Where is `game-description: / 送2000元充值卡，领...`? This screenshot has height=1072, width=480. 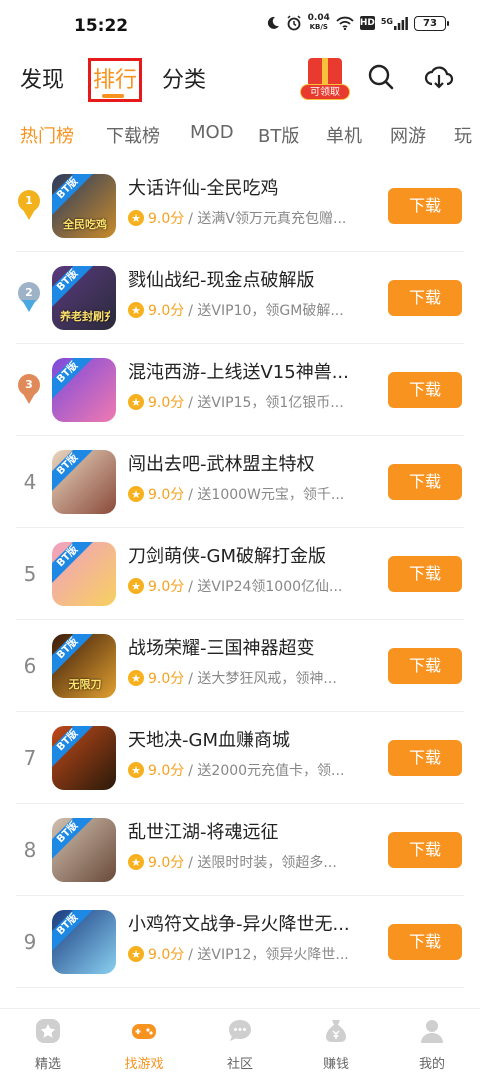 game-description: / 送2000元充值卡，领... is located at coordinates (266, 771).